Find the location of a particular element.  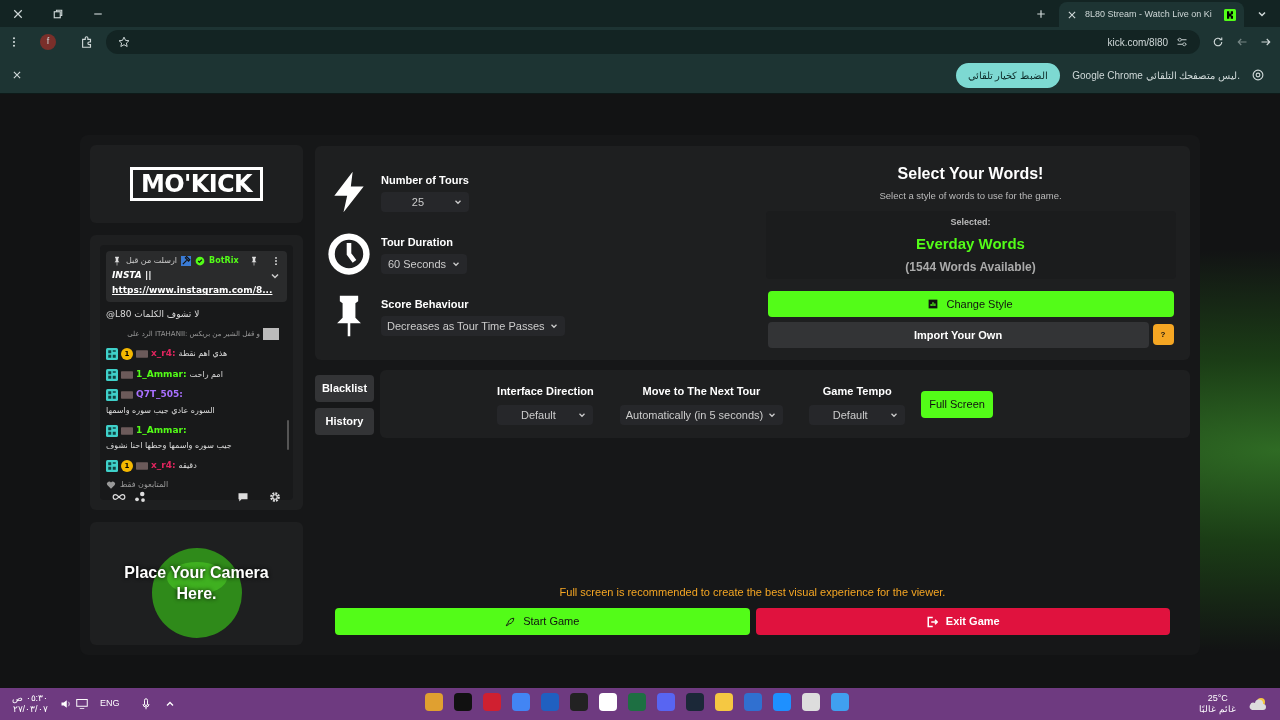

change-style-button: Change Style is located at coordinates (970, 304).